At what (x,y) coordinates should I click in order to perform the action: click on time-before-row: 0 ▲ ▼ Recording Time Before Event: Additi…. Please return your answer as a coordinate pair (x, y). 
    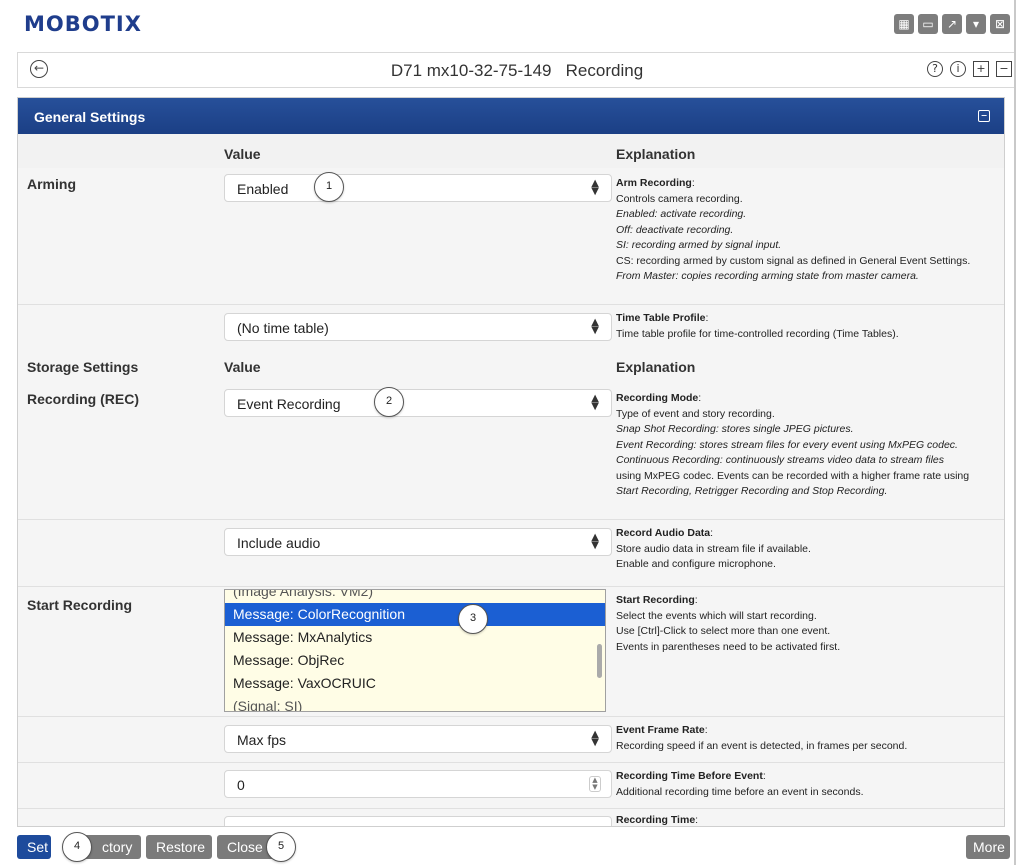
    Looking at the image, I should click on (511, 785).